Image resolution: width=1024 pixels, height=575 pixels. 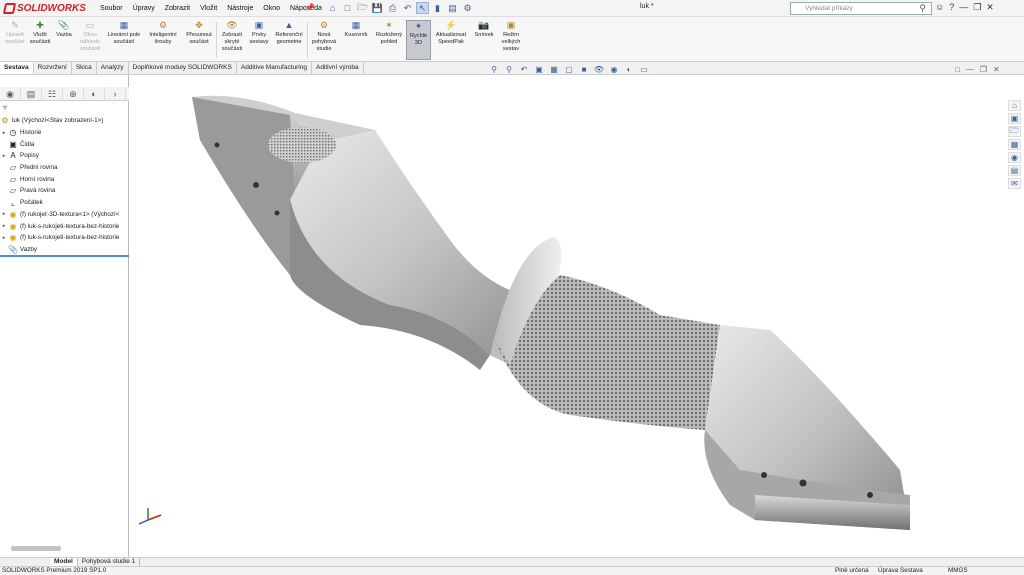 I want to click on edit-component-button: ✎ Upravit součást, so click(x=15, y=33).